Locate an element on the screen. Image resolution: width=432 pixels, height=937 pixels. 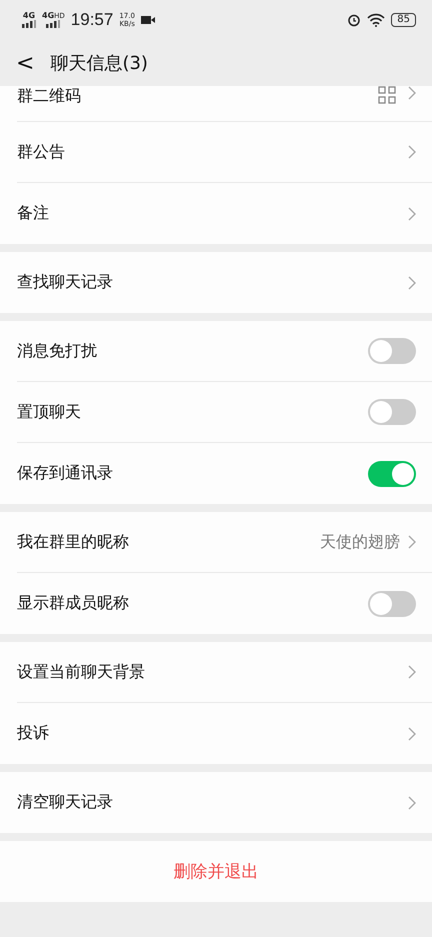
setting-label: 投诉 is located at coordinates (33, 733).